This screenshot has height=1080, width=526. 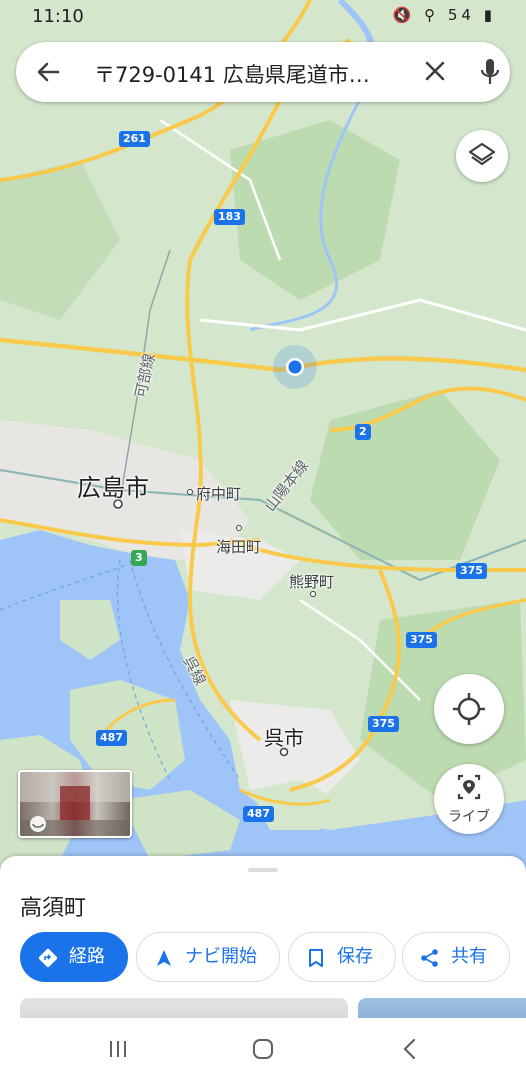 I want to click on route-shield: 2, so click(x=363, y=432).